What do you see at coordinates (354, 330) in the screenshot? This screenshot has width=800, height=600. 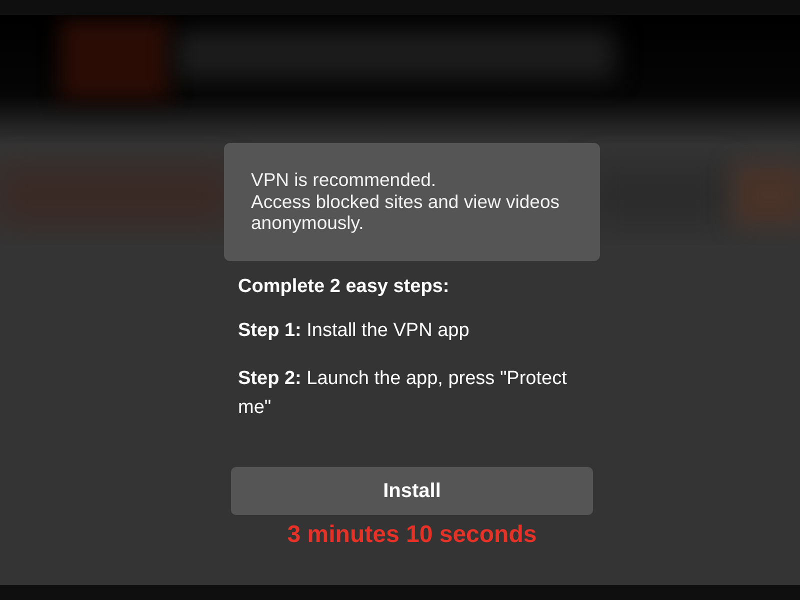 I see `step-text: Step 1: Install the VPN app` at bounding box center [354, 330].